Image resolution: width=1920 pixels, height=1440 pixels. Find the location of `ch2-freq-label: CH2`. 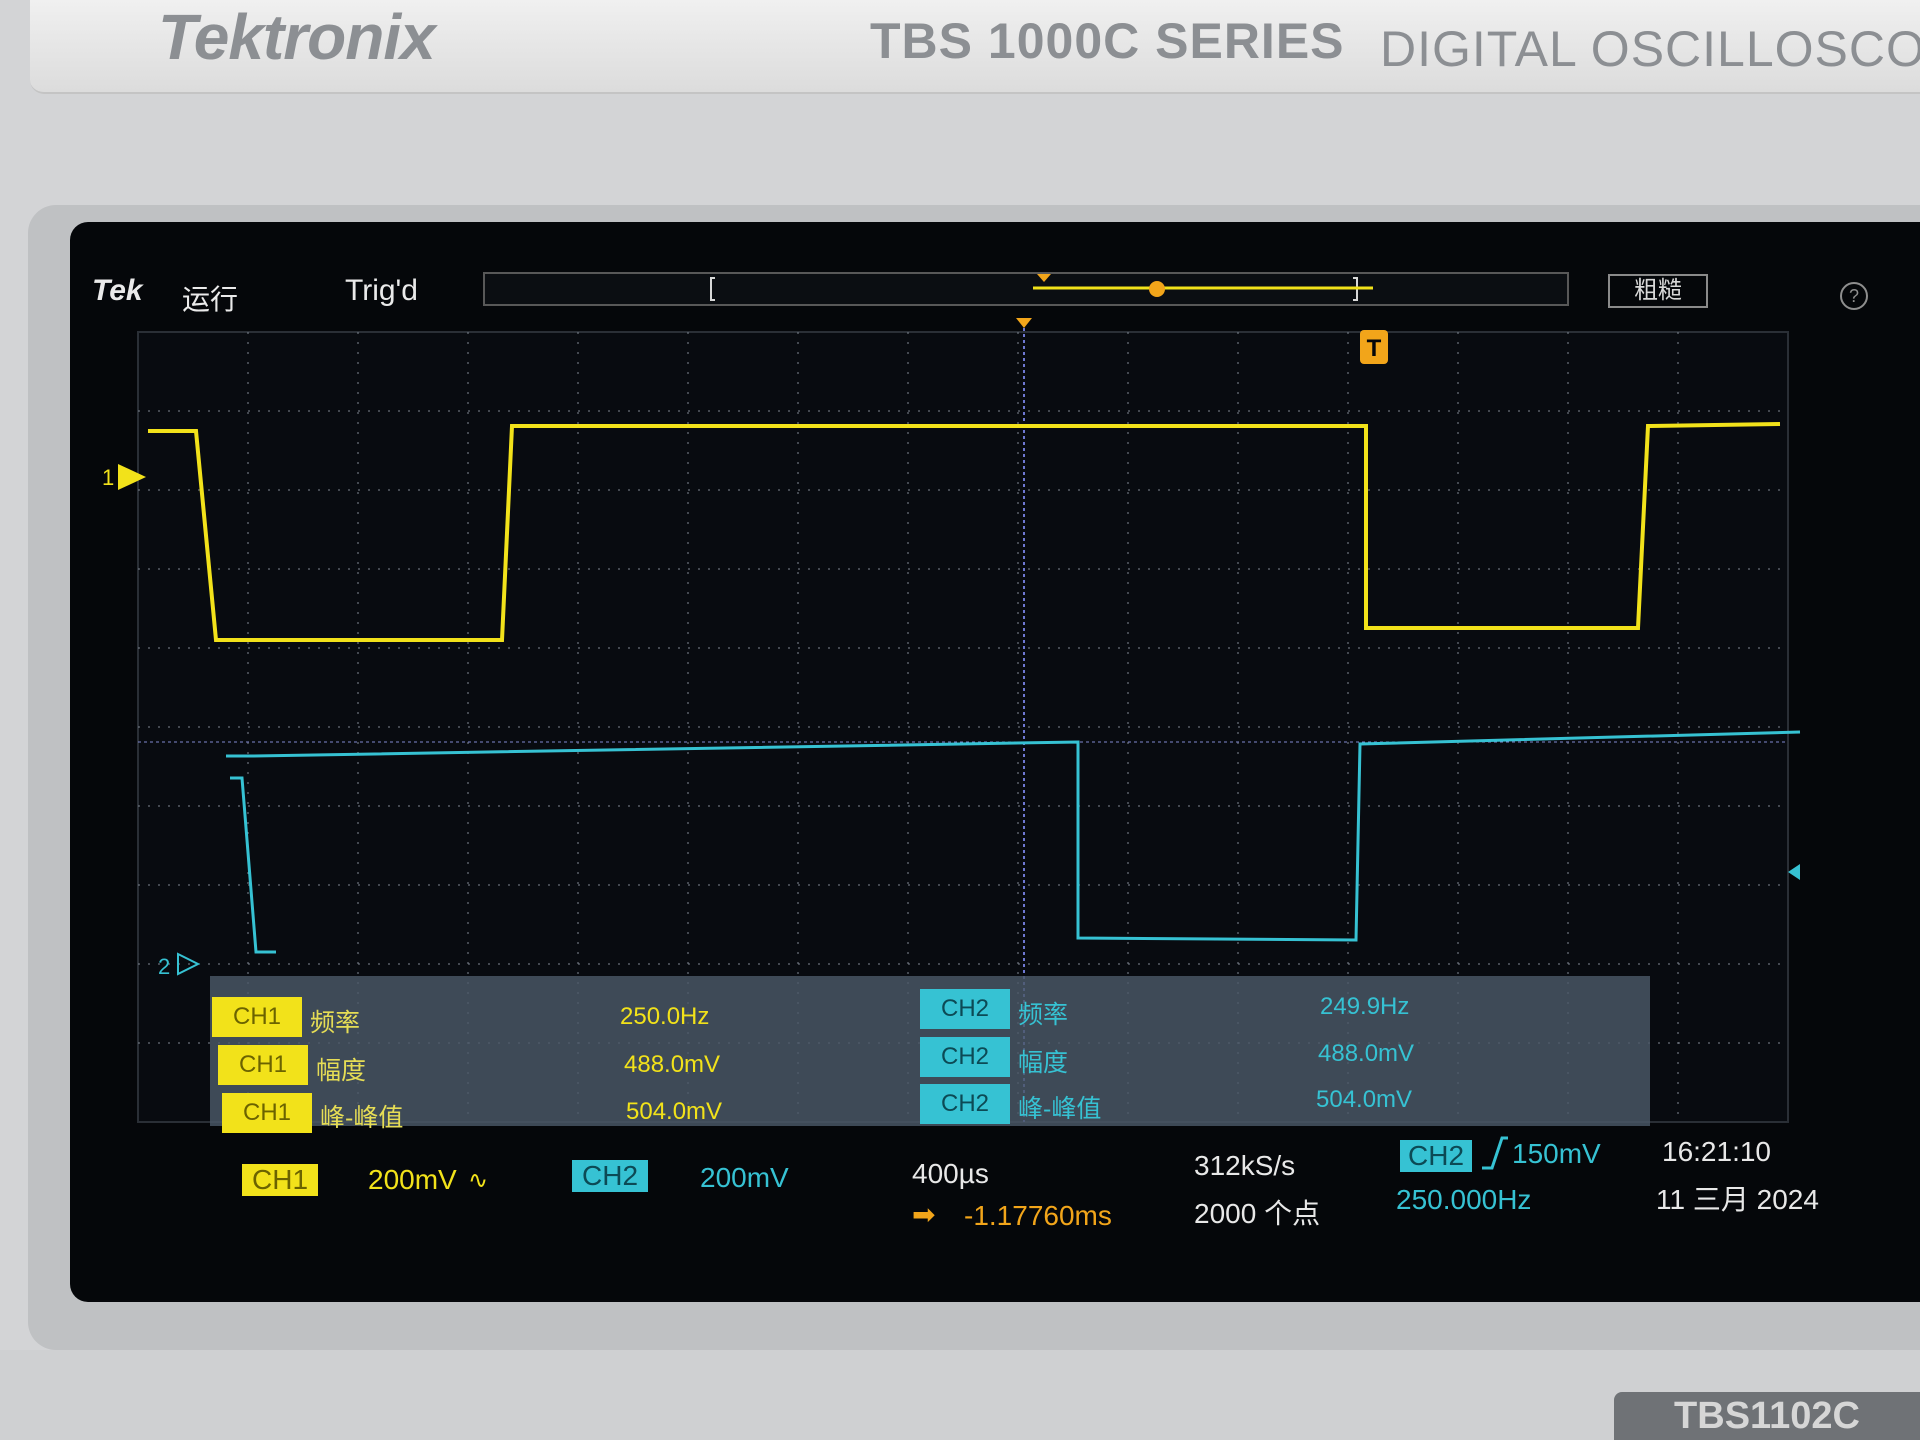

ch2-freq-label: CH2 is located at coordinates (965, 1009).